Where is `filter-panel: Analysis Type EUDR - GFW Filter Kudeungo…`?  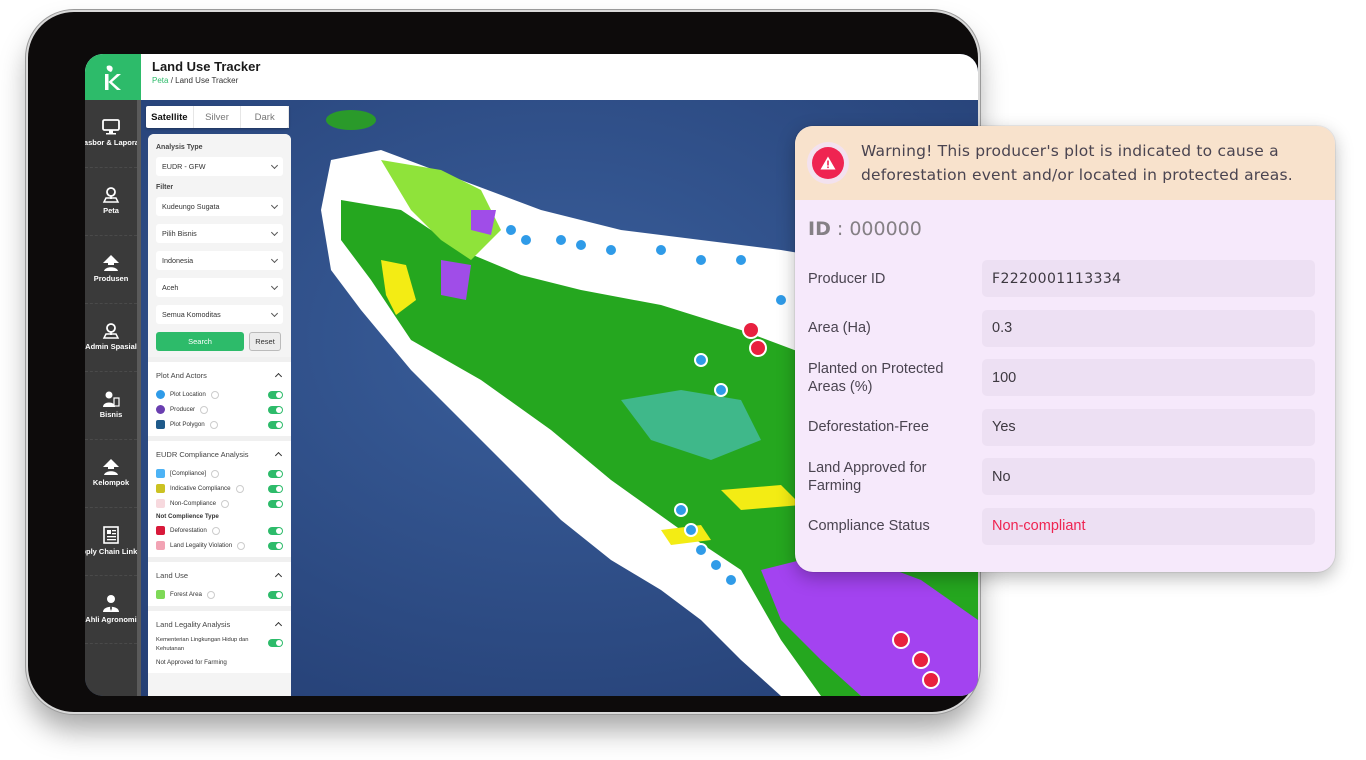
filter-panel: Analysis Type EUDR - GFW Filter Kudeungo… is located at coordinates (219, 415).